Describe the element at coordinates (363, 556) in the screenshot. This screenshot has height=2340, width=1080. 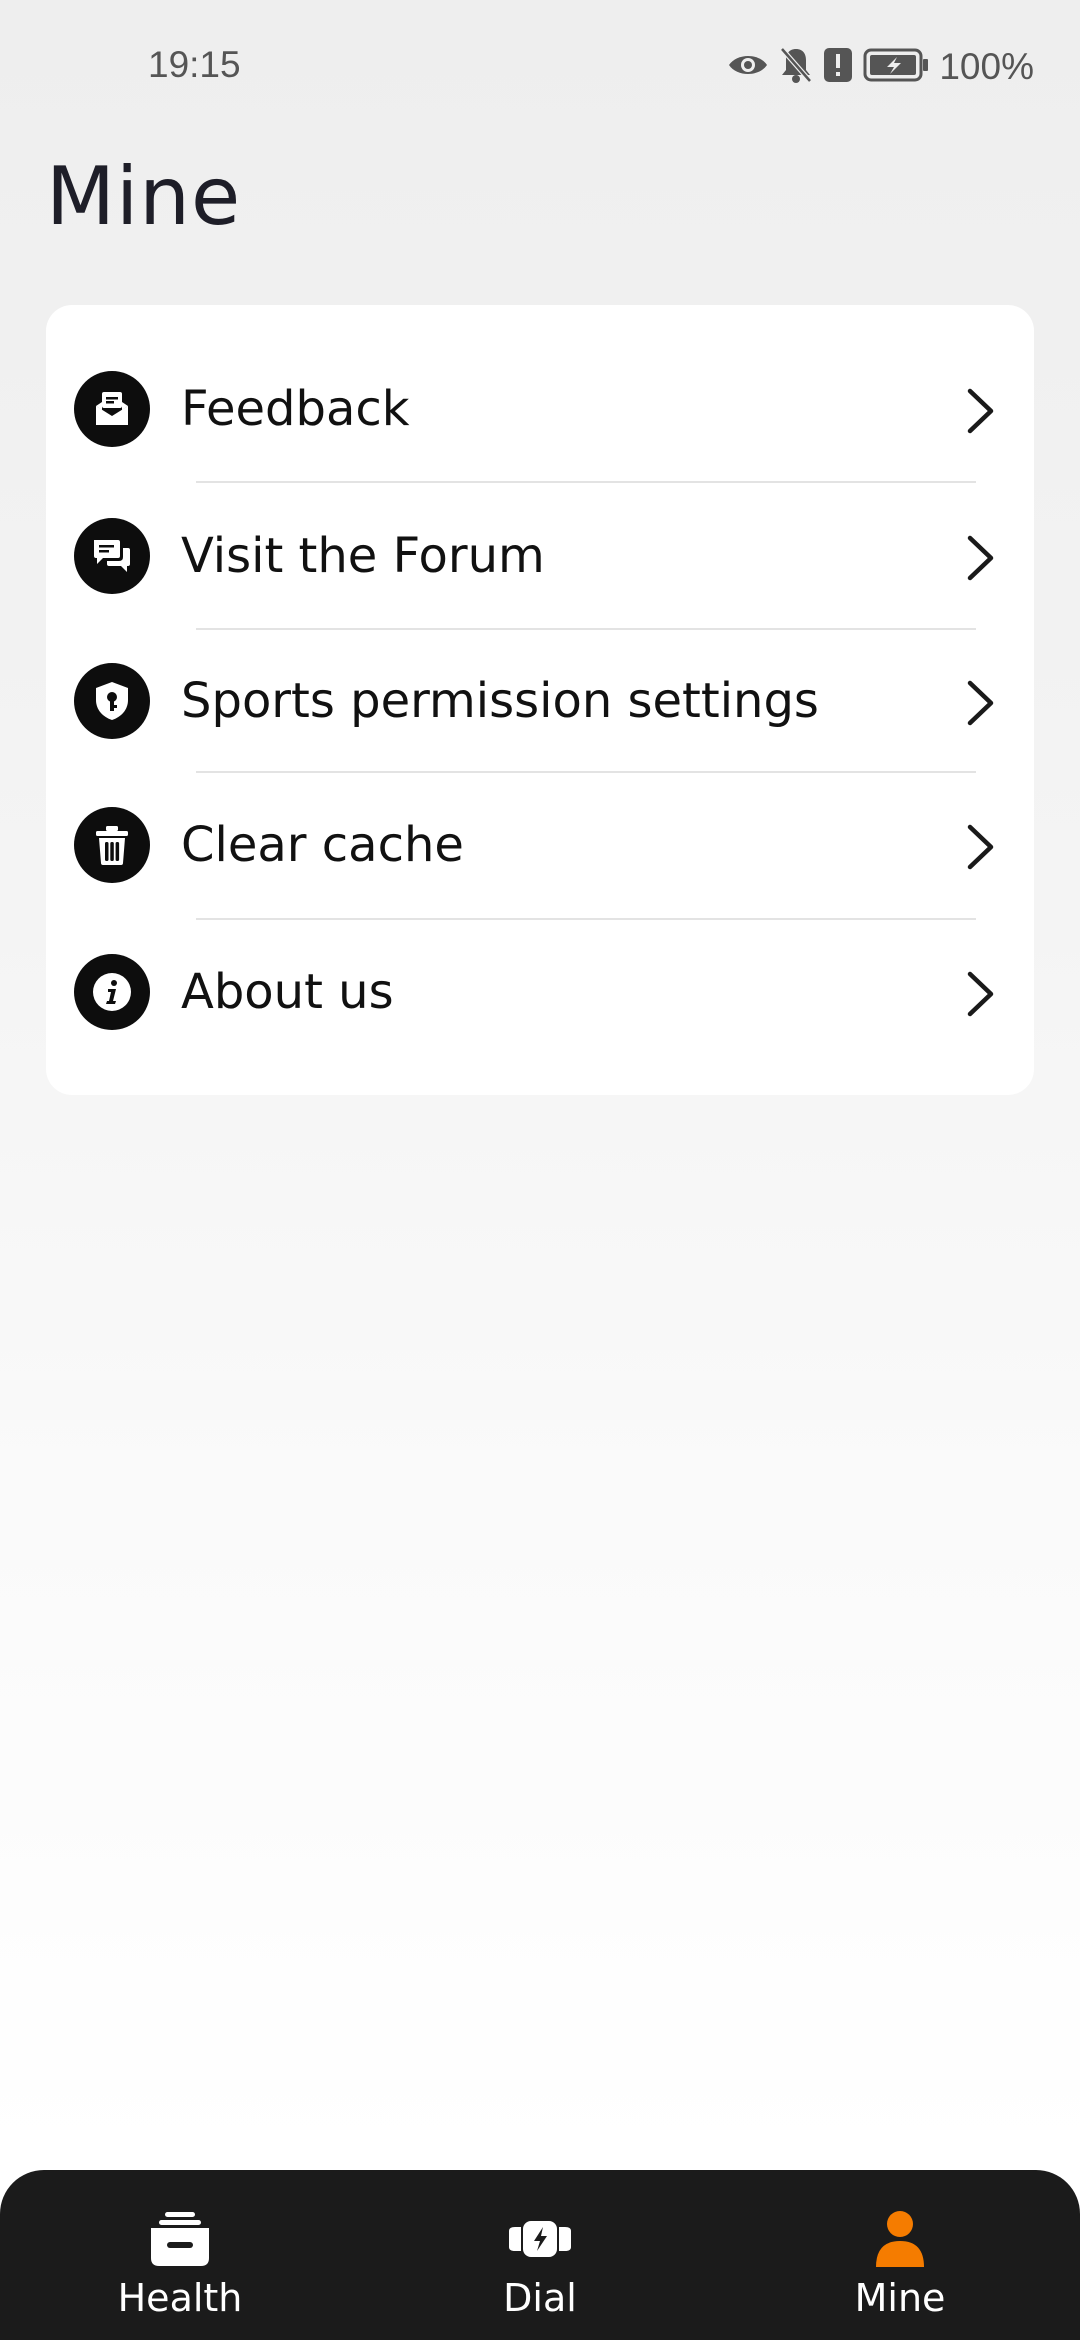
I see `menu-item-label: Visit the Forum` at that location.